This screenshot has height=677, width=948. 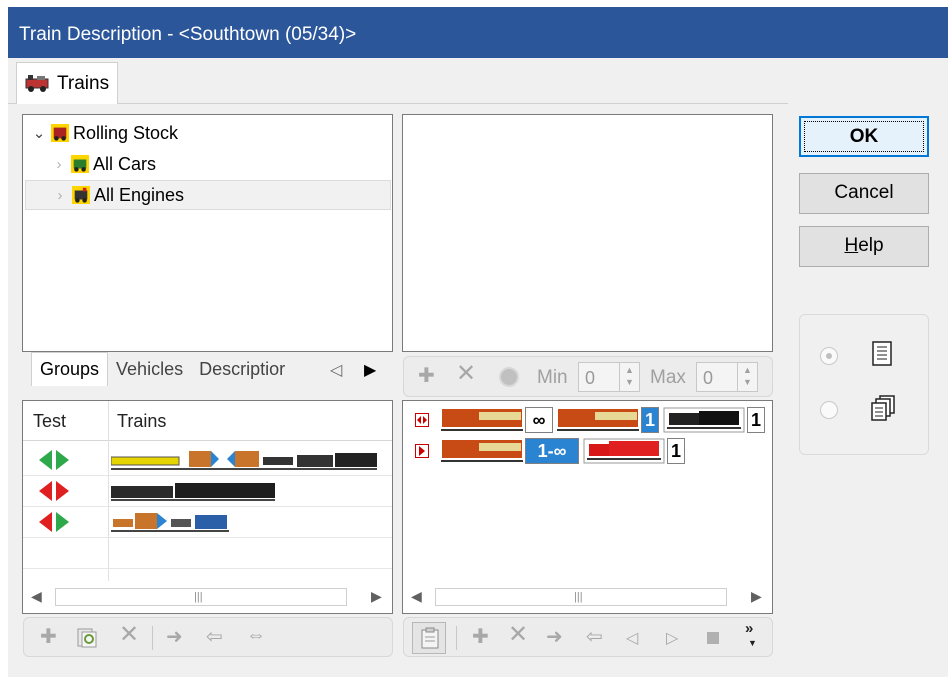 I want to click on subtab-strip: Groups Vehicles Descriptior, so click(x=162, y=369).